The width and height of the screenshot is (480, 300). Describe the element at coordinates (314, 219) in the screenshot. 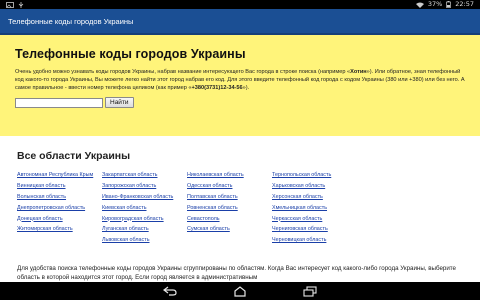

I see `region-link: Черкасская область` at that location.